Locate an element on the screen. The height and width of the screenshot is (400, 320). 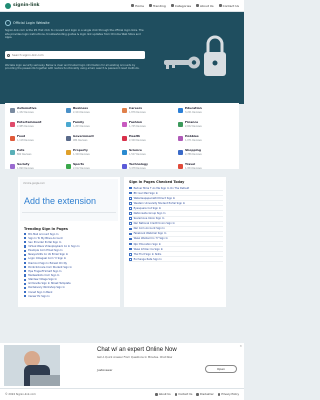
category-item: Family 1,203 Reviews is located at coordinates (94, 126).